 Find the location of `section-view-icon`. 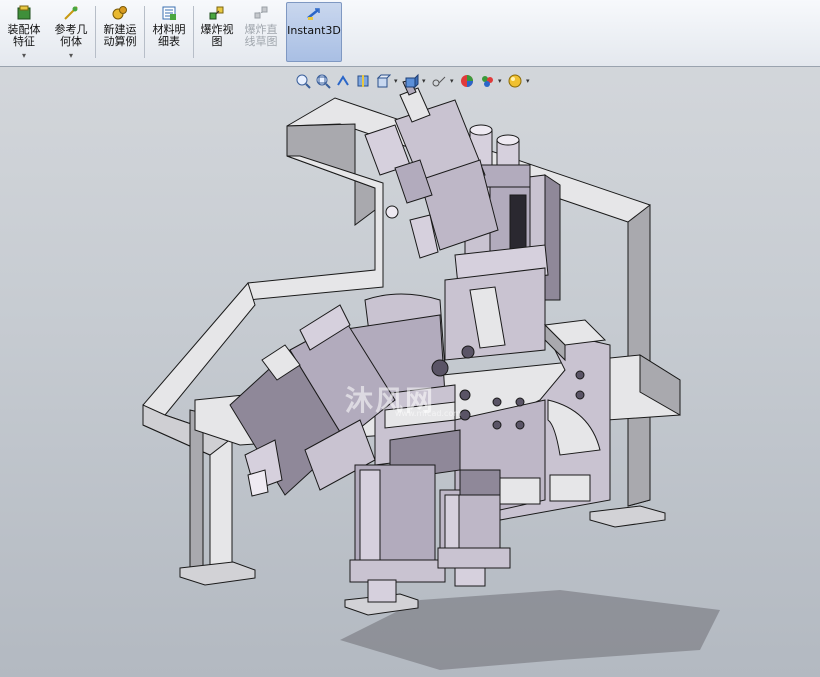

section-view-icon is located at coordinates (363, 81).